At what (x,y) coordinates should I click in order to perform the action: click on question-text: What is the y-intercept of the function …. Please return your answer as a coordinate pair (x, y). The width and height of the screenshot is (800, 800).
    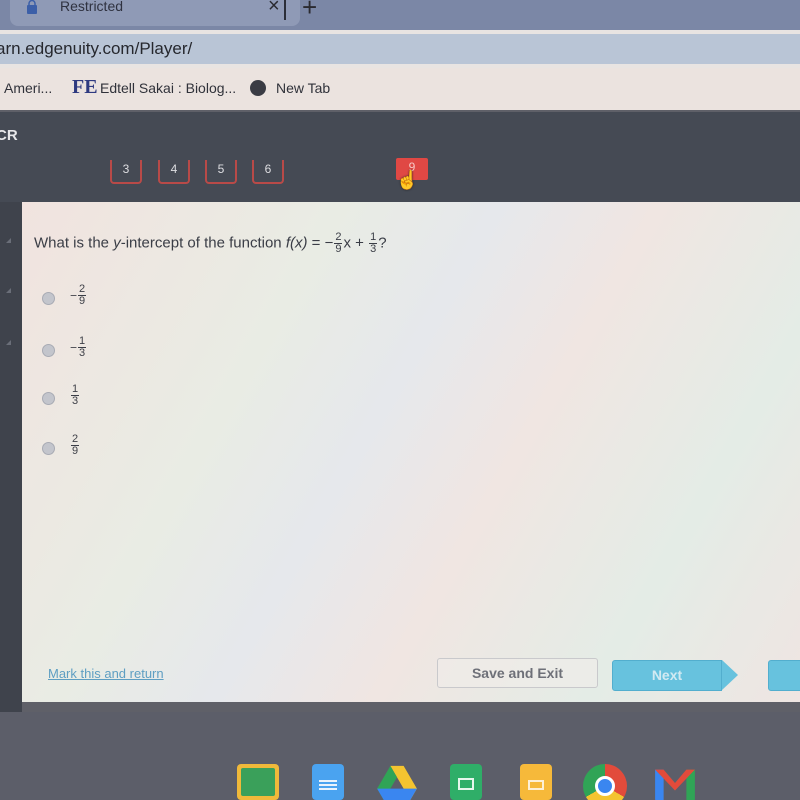
    Looking at the image, I should click on (210, 243).